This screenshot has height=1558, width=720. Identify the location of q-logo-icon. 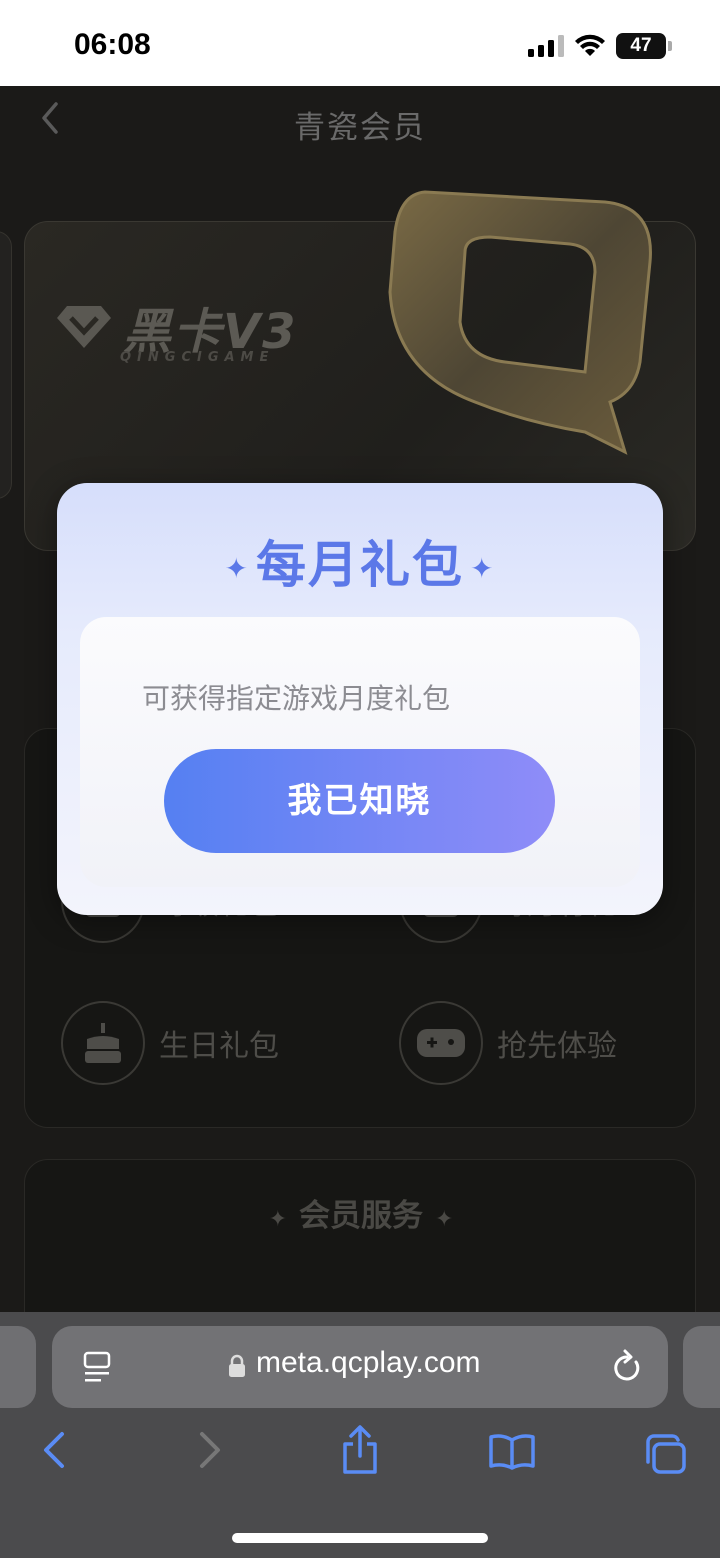
(520, 322).